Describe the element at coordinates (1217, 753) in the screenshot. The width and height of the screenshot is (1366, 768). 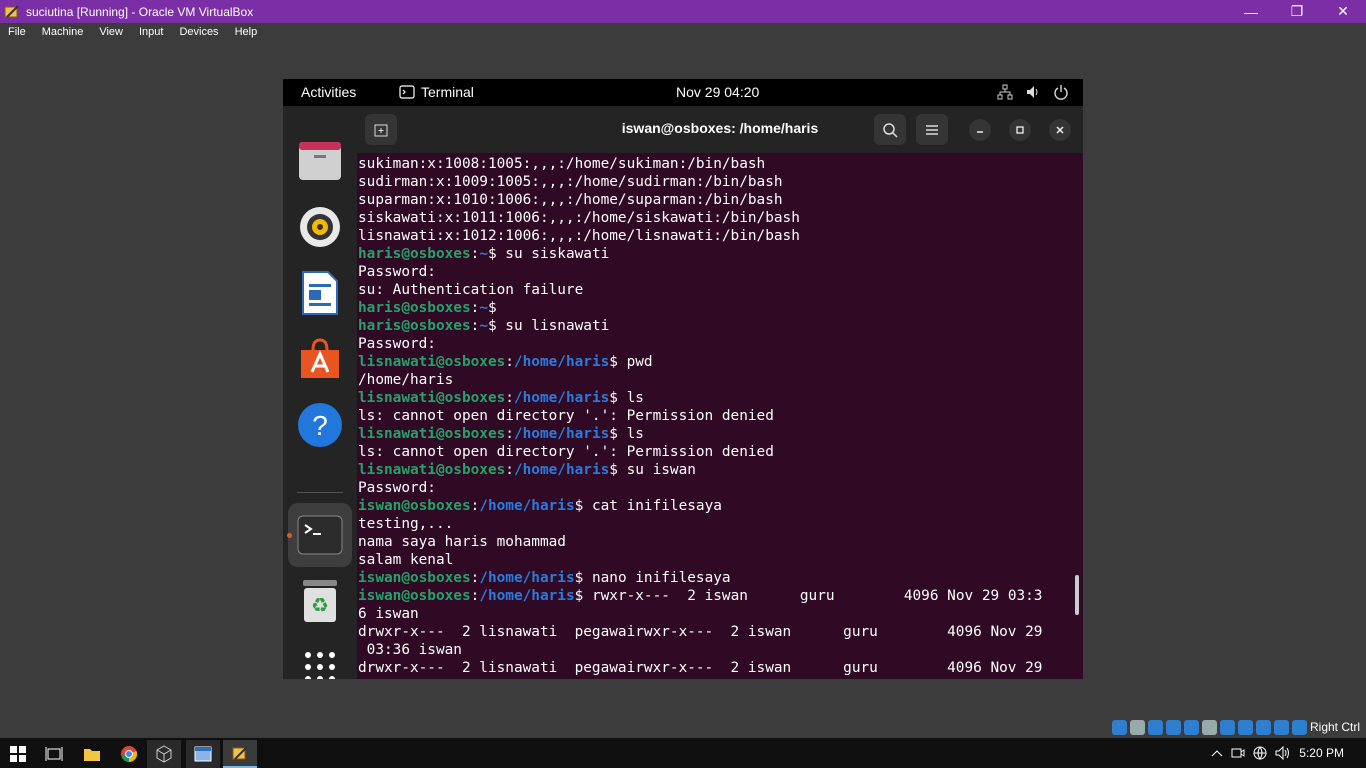
I see `chevron-up-icon` at that location.